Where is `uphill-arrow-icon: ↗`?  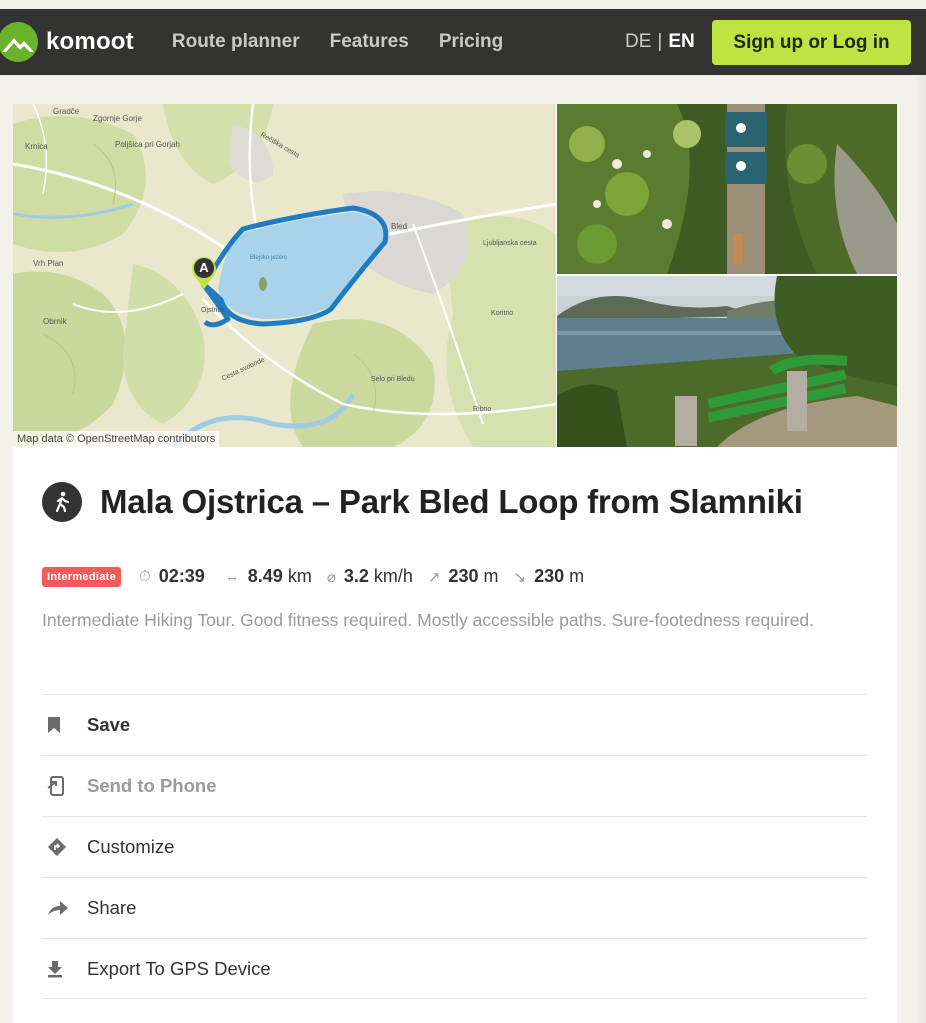
uphill-arrow-icon: ↗ is located at coordinates (434, 577).